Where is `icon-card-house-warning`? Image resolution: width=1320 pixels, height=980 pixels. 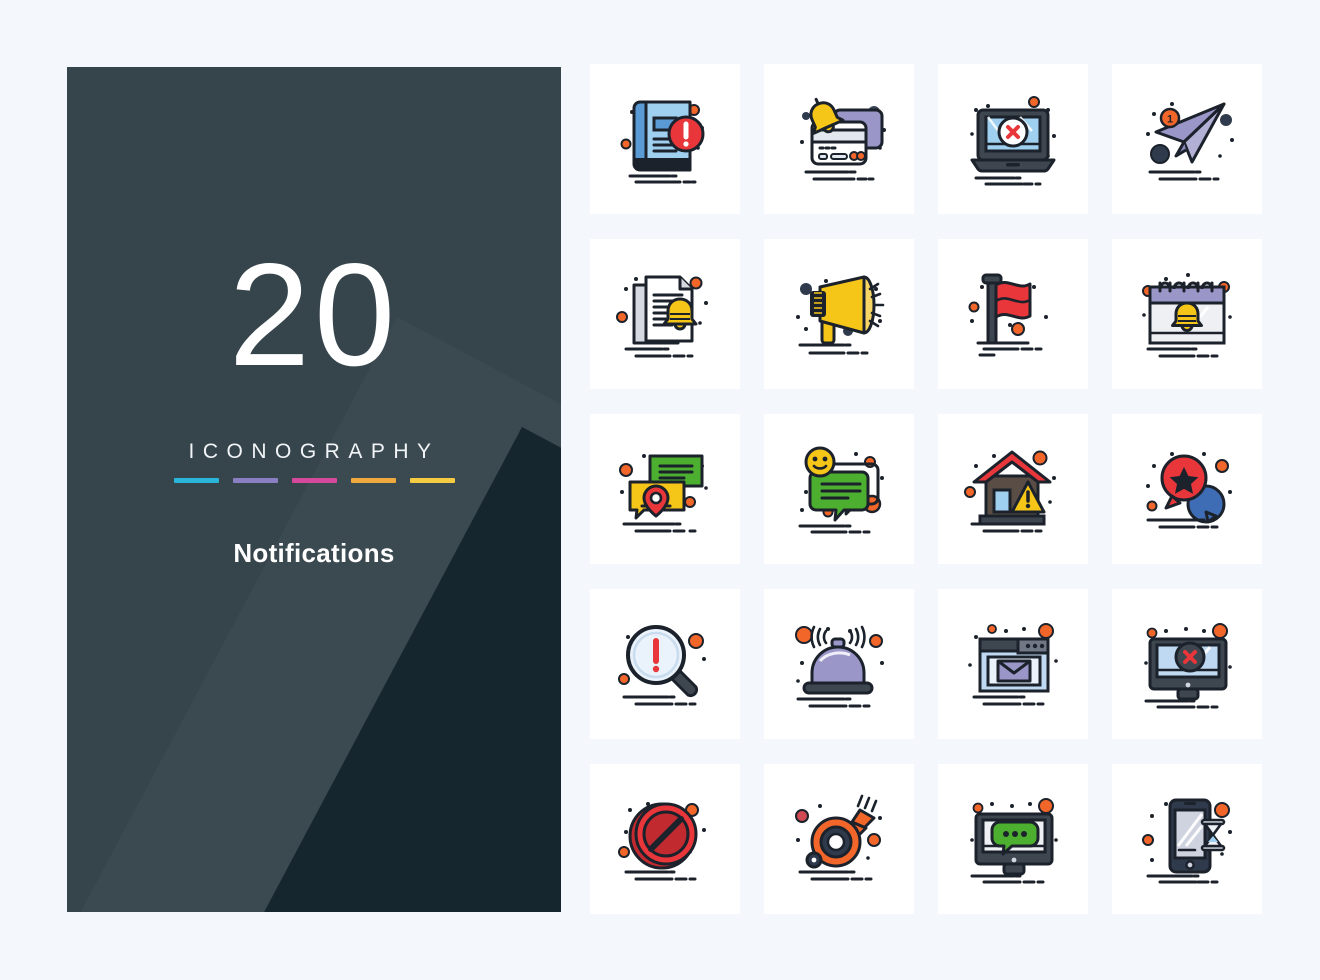 icon-card-house-warning is located at coordinates (1013, 489).